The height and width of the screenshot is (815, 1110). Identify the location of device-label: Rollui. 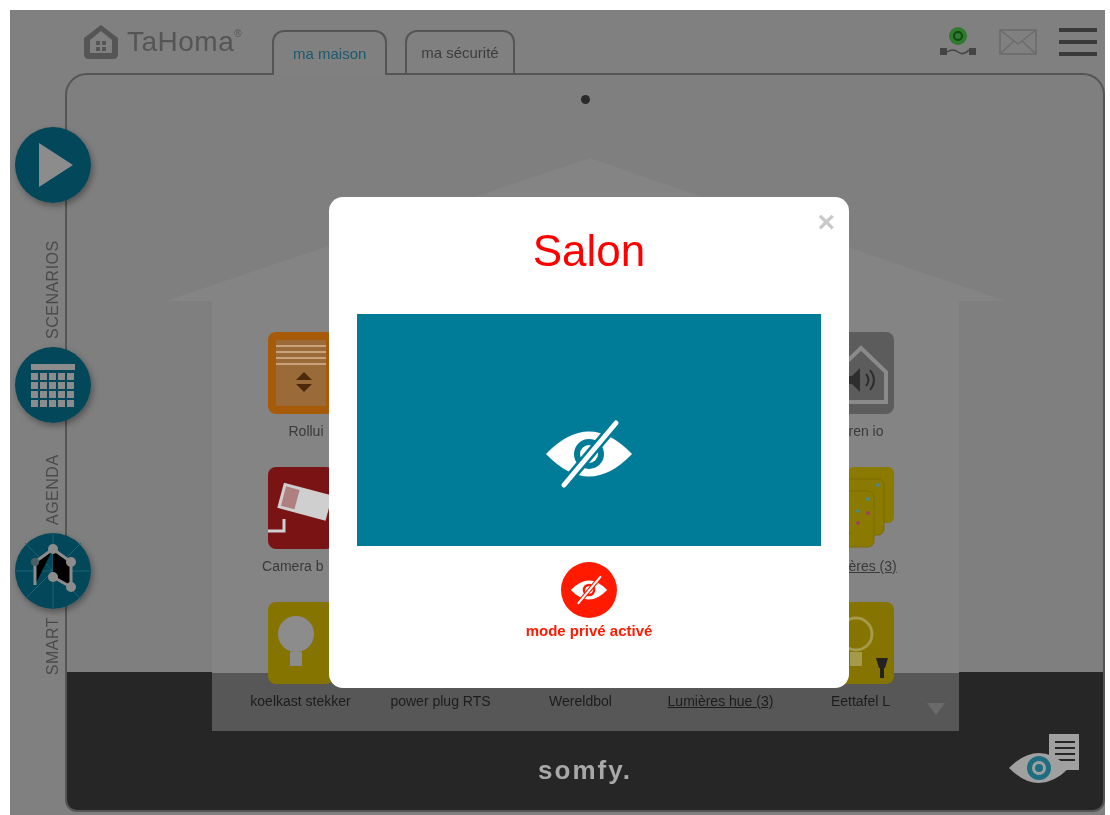
(306, 431).